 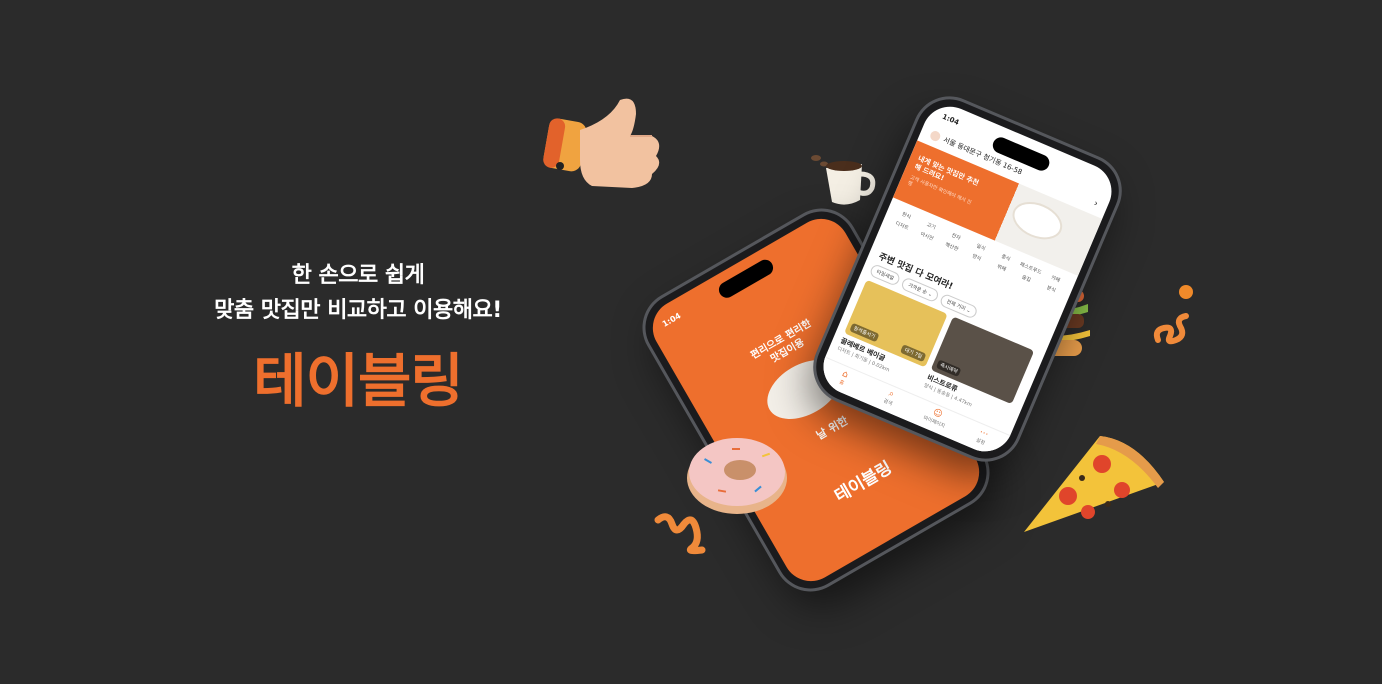 I want to click on pizza-slice-icon, so click(x=1094, y=484).